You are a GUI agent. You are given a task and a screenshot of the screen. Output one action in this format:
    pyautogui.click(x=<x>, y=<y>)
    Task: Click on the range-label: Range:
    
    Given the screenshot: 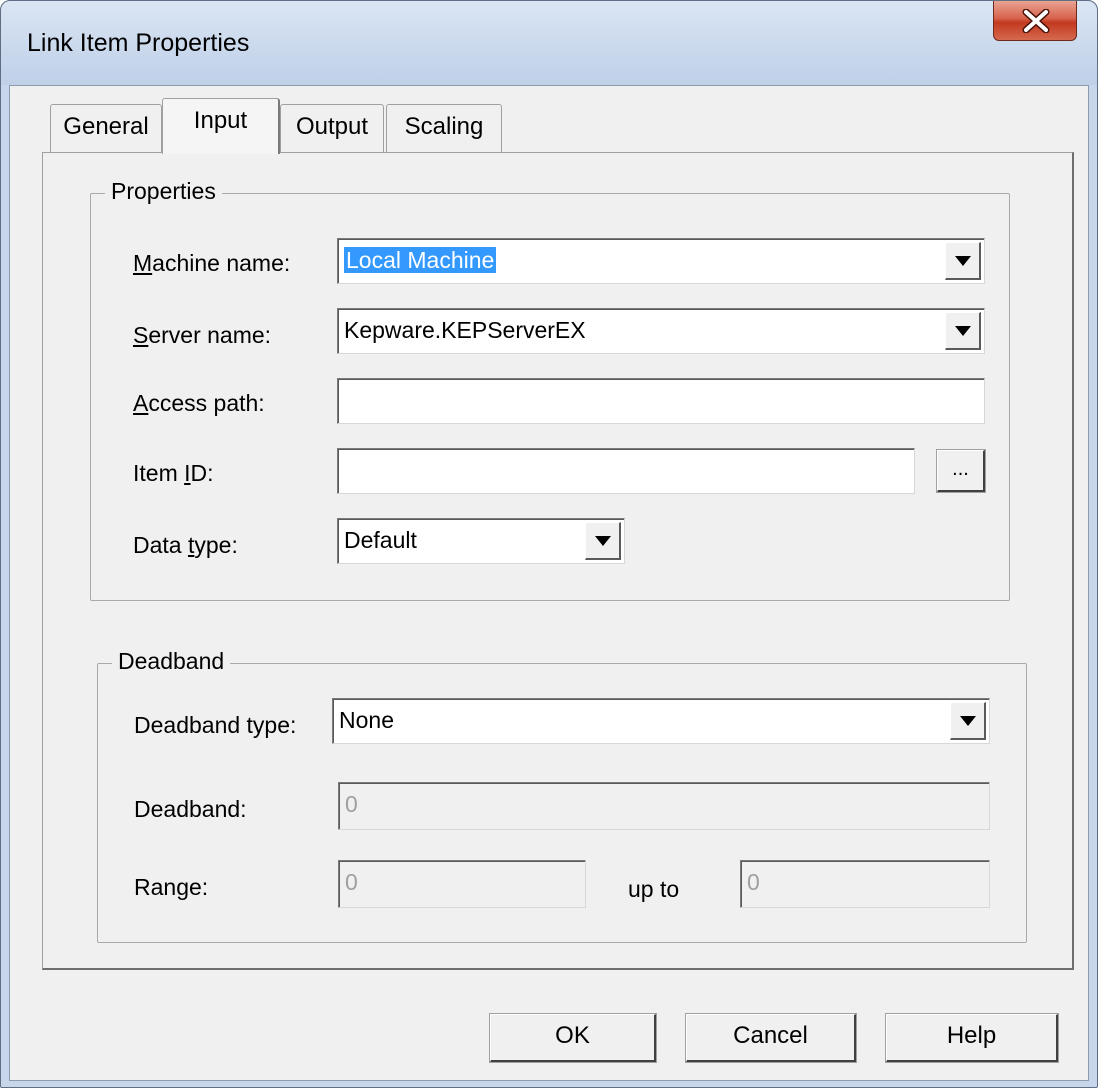 What is the action you would take?
    pyautogui.click(x=171, y=887)
    